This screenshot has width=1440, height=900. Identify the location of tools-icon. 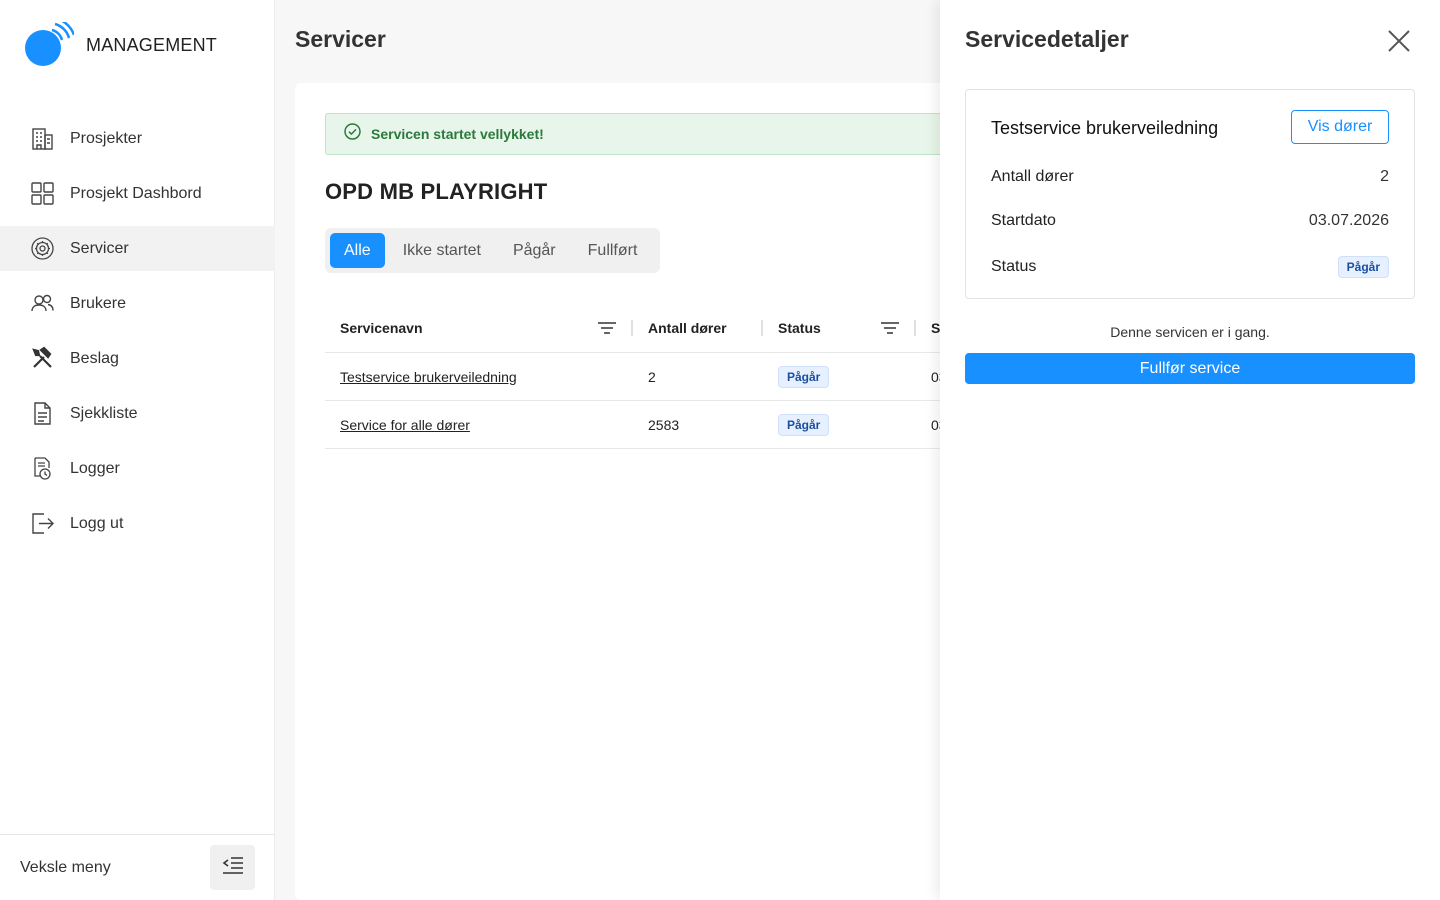
(42, 358).